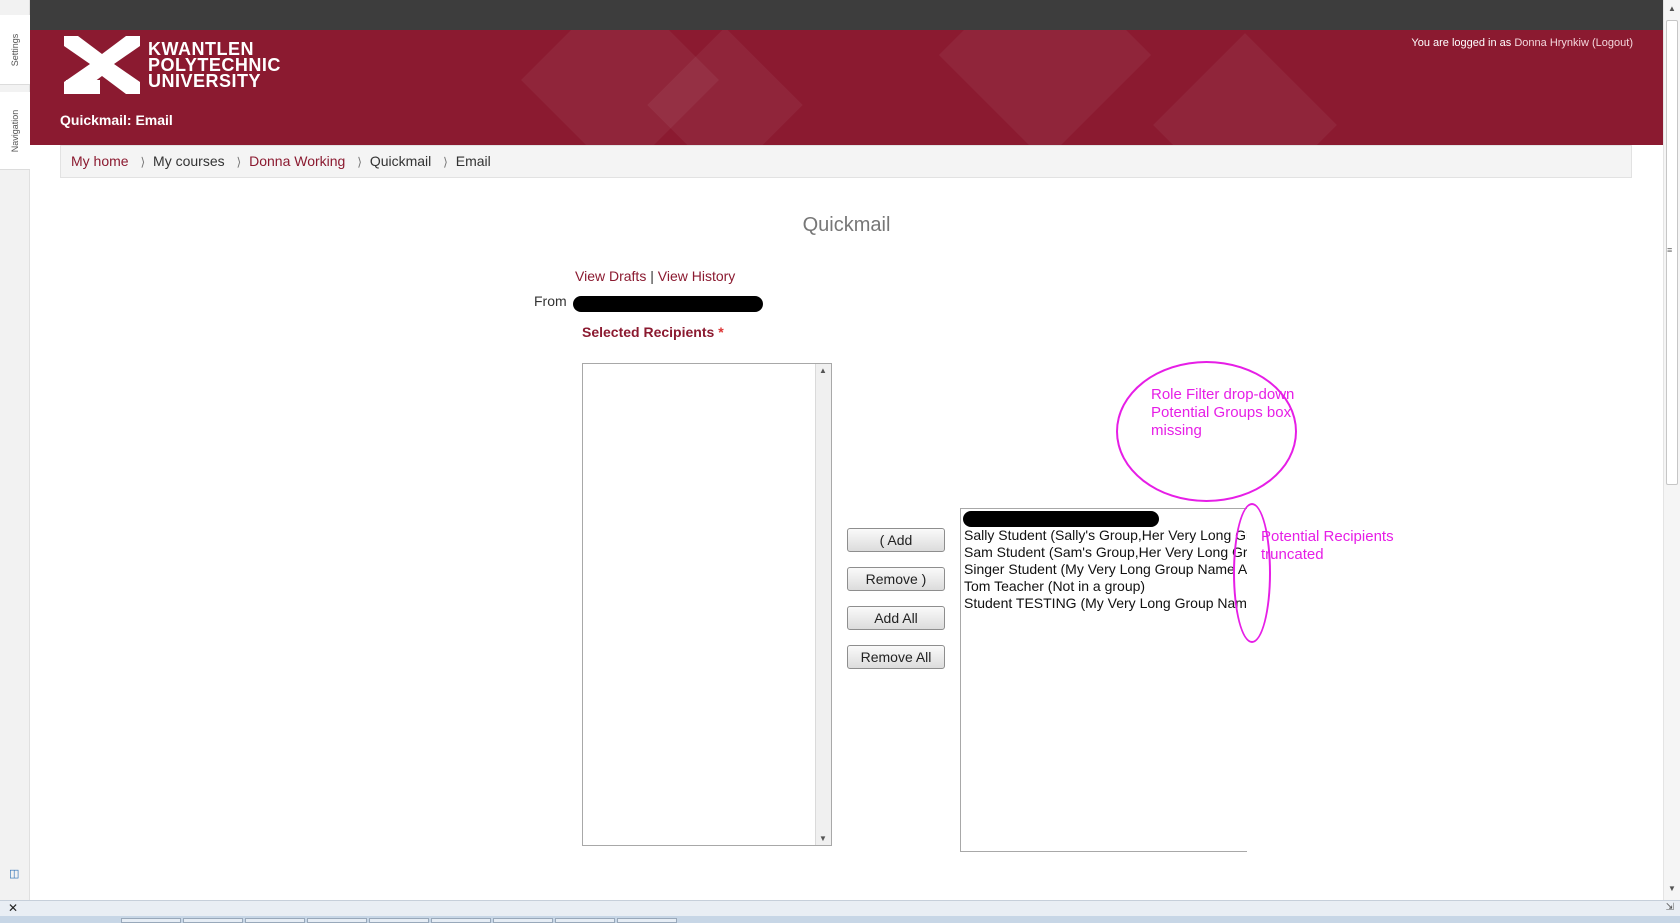 The height and width of the screenshot is (923, 1680). What do you see at coordinates (1105, 603) in the screenshot?
I see `list-item: Student TESTING (My Very Long Group Nam` at bounding box center [1105, 603].